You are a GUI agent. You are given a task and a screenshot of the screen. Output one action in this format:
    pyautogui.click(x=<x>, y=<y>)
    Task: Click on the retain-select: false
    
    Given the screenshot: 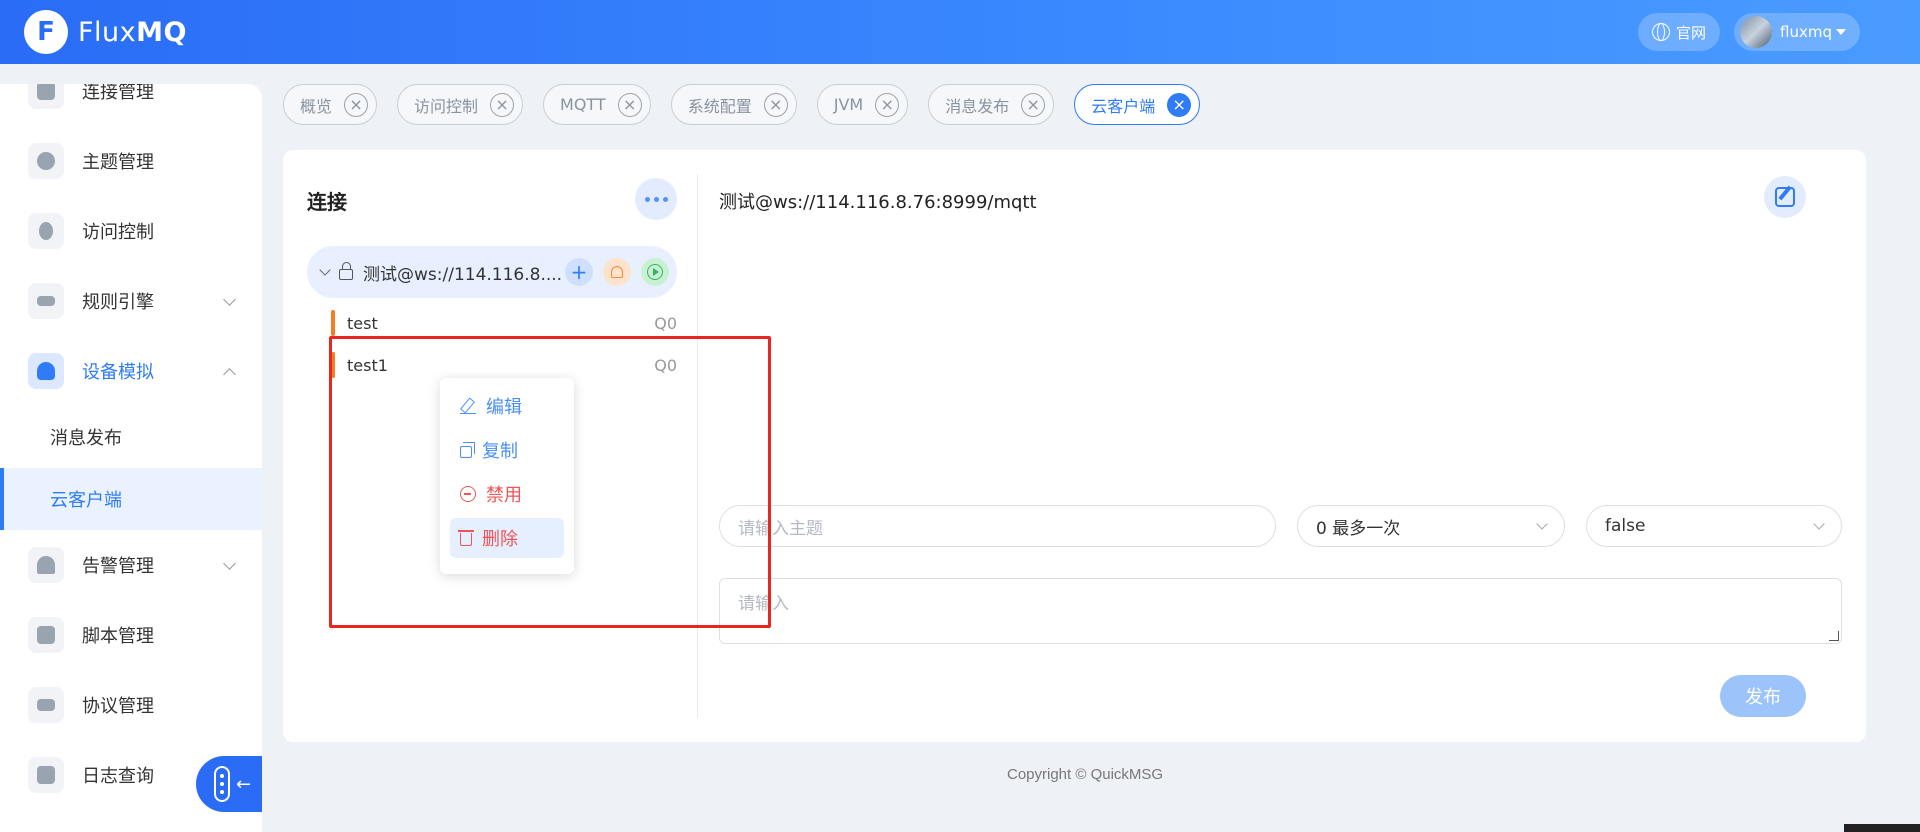 What is the action you would take?
    pyautogui.click(x=1714, y=526)
    